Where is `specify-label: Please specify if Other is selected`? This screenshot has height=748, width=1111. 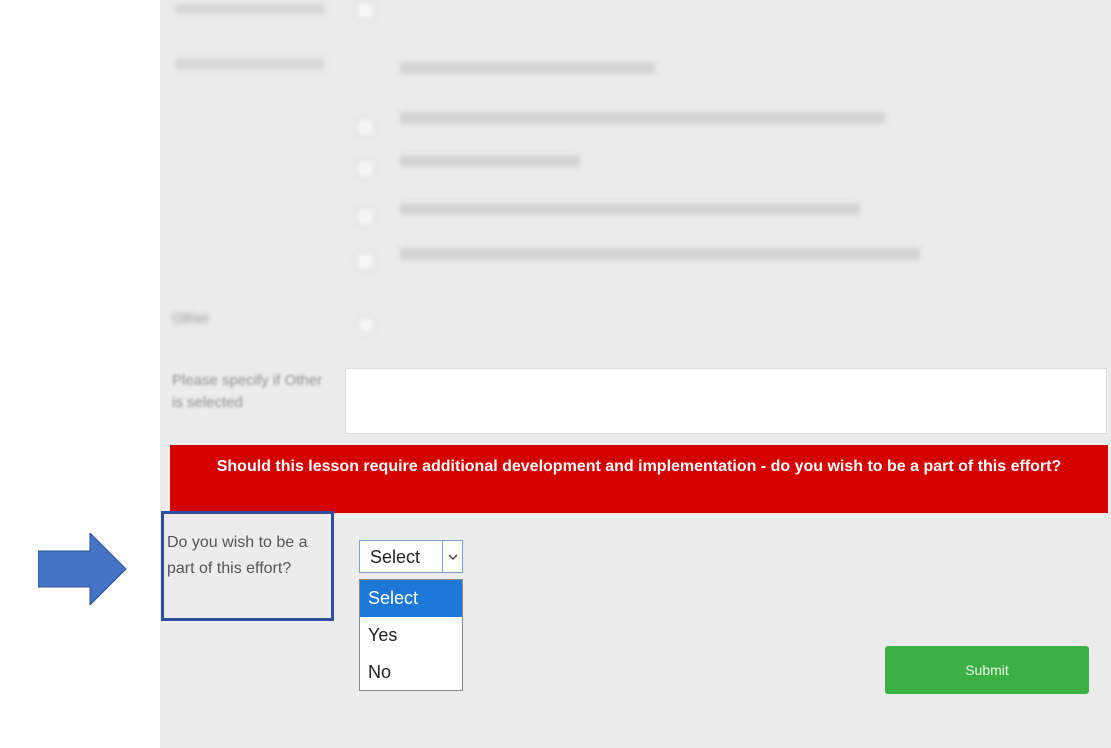 specify-label: Please specify if Other is selected is located at coordinates (247, 391).